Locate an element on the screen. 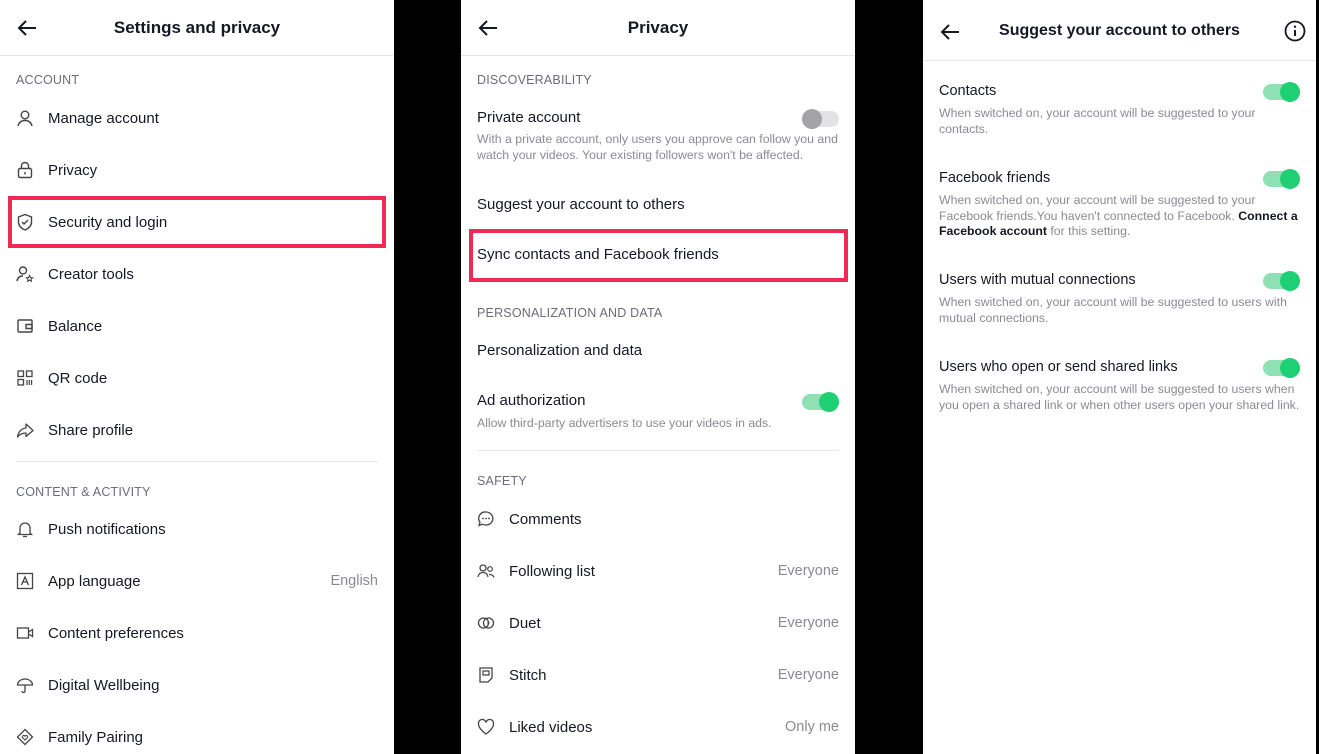  qr-code-item: QR code is located at coordinates (197, 378).